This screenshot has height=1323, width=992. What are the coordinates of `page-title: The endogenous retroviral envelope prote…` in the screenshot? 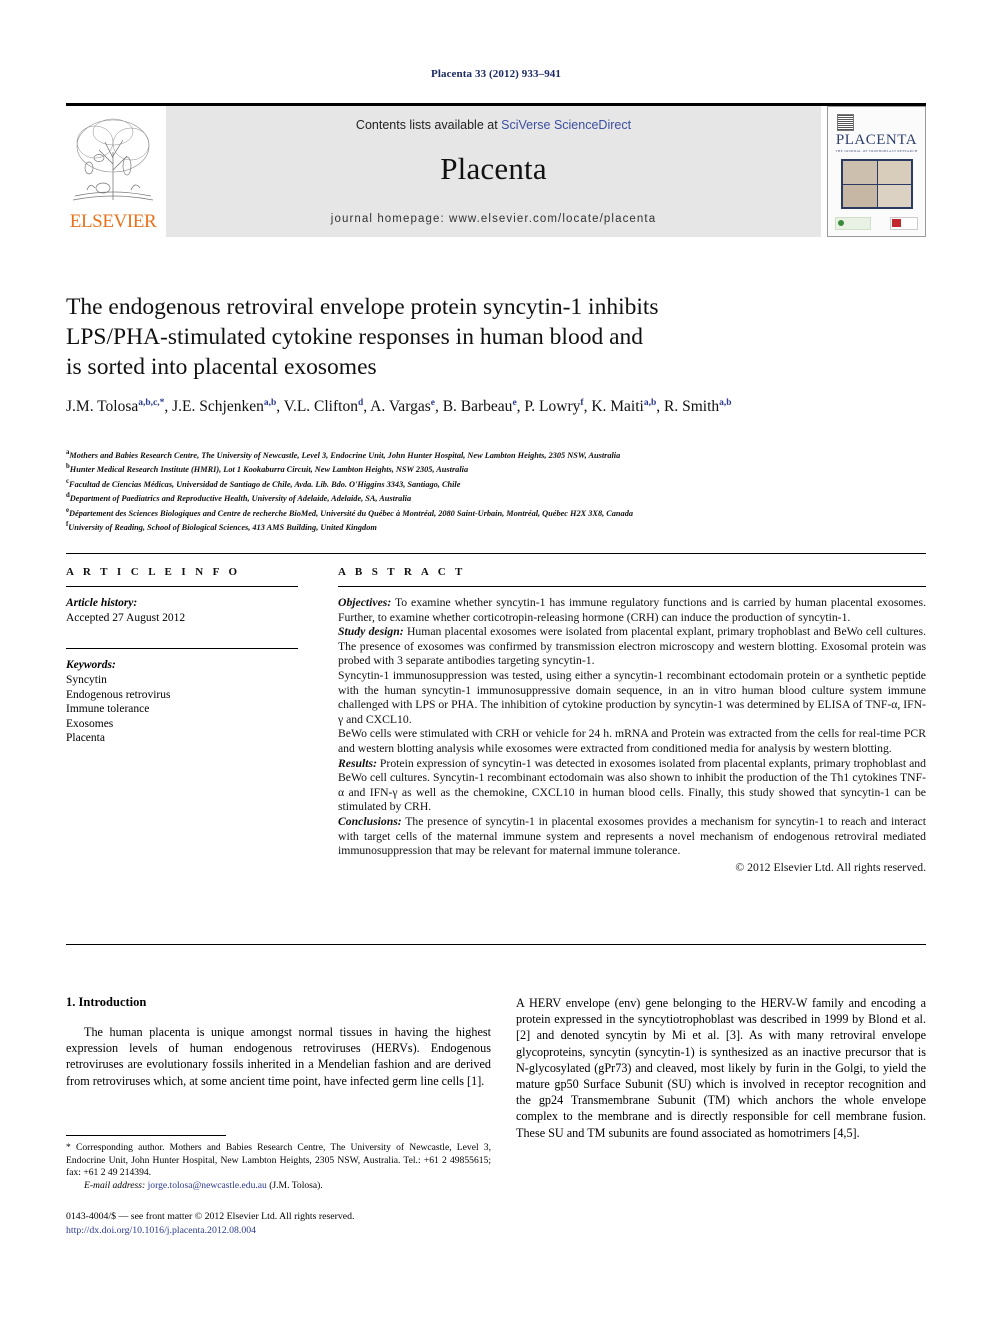 It's located at (416, 337).